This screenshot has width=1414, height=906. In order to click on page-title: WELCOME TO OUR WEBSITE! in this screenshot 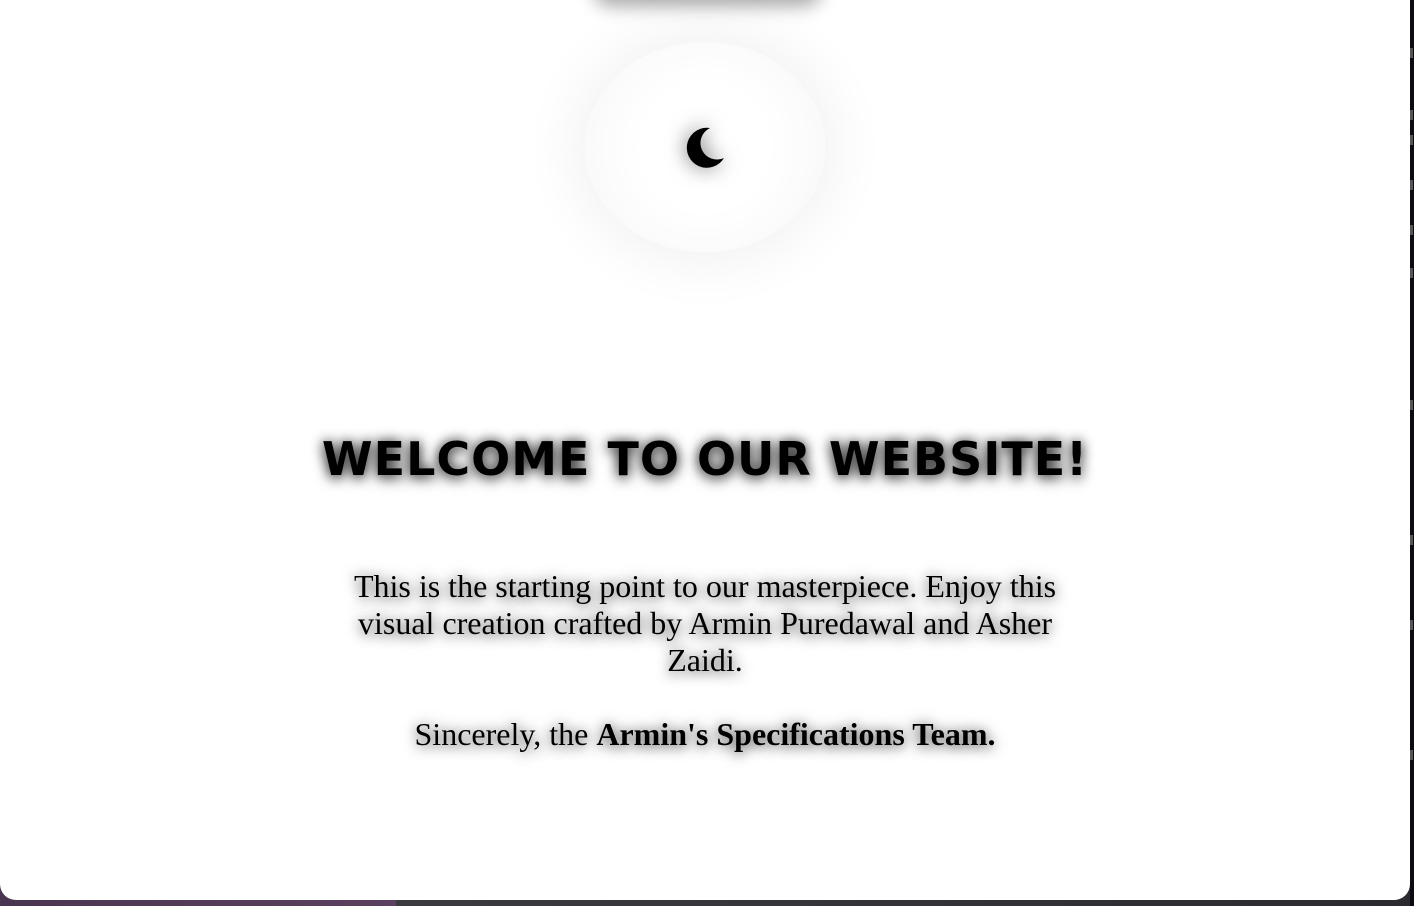, I will do `click(705, 459)`.